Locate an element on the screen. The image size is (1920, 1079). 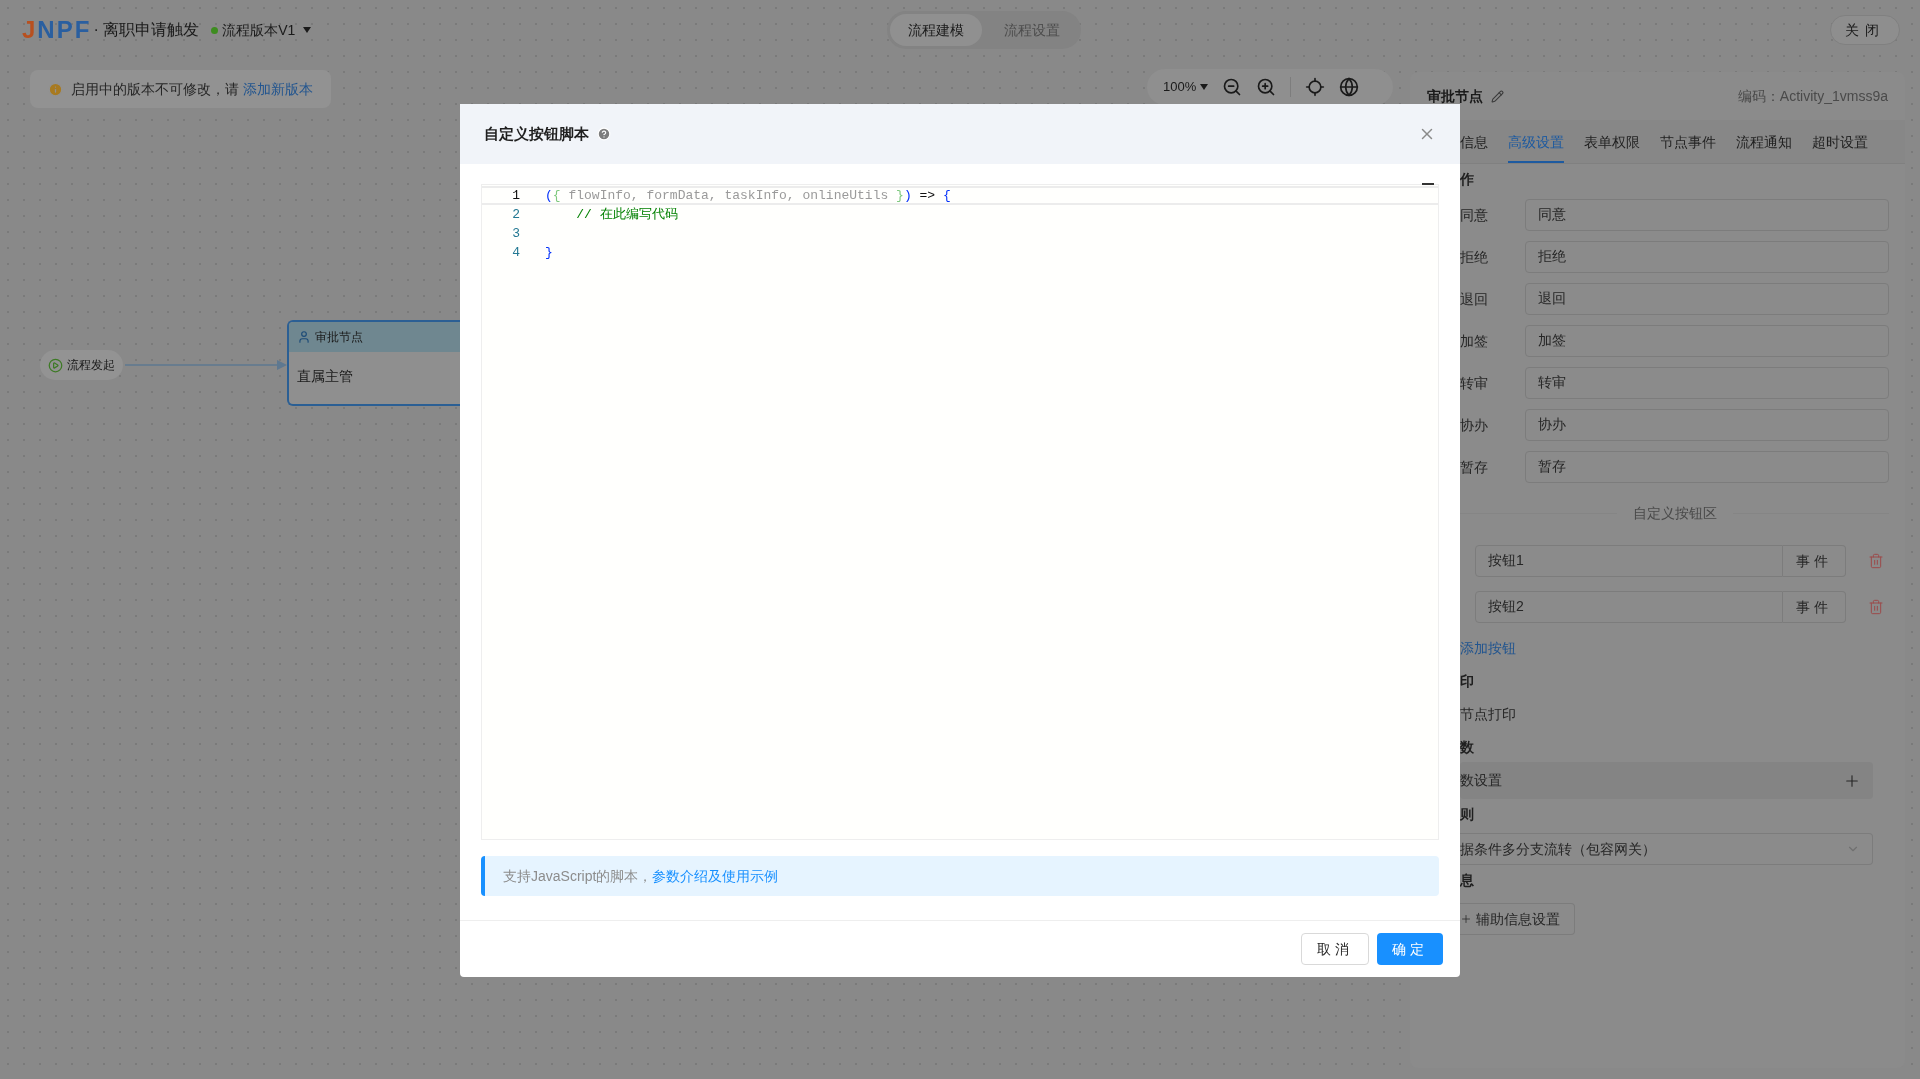
text-field: 按钮1 is located at coordinates (1629, 561).